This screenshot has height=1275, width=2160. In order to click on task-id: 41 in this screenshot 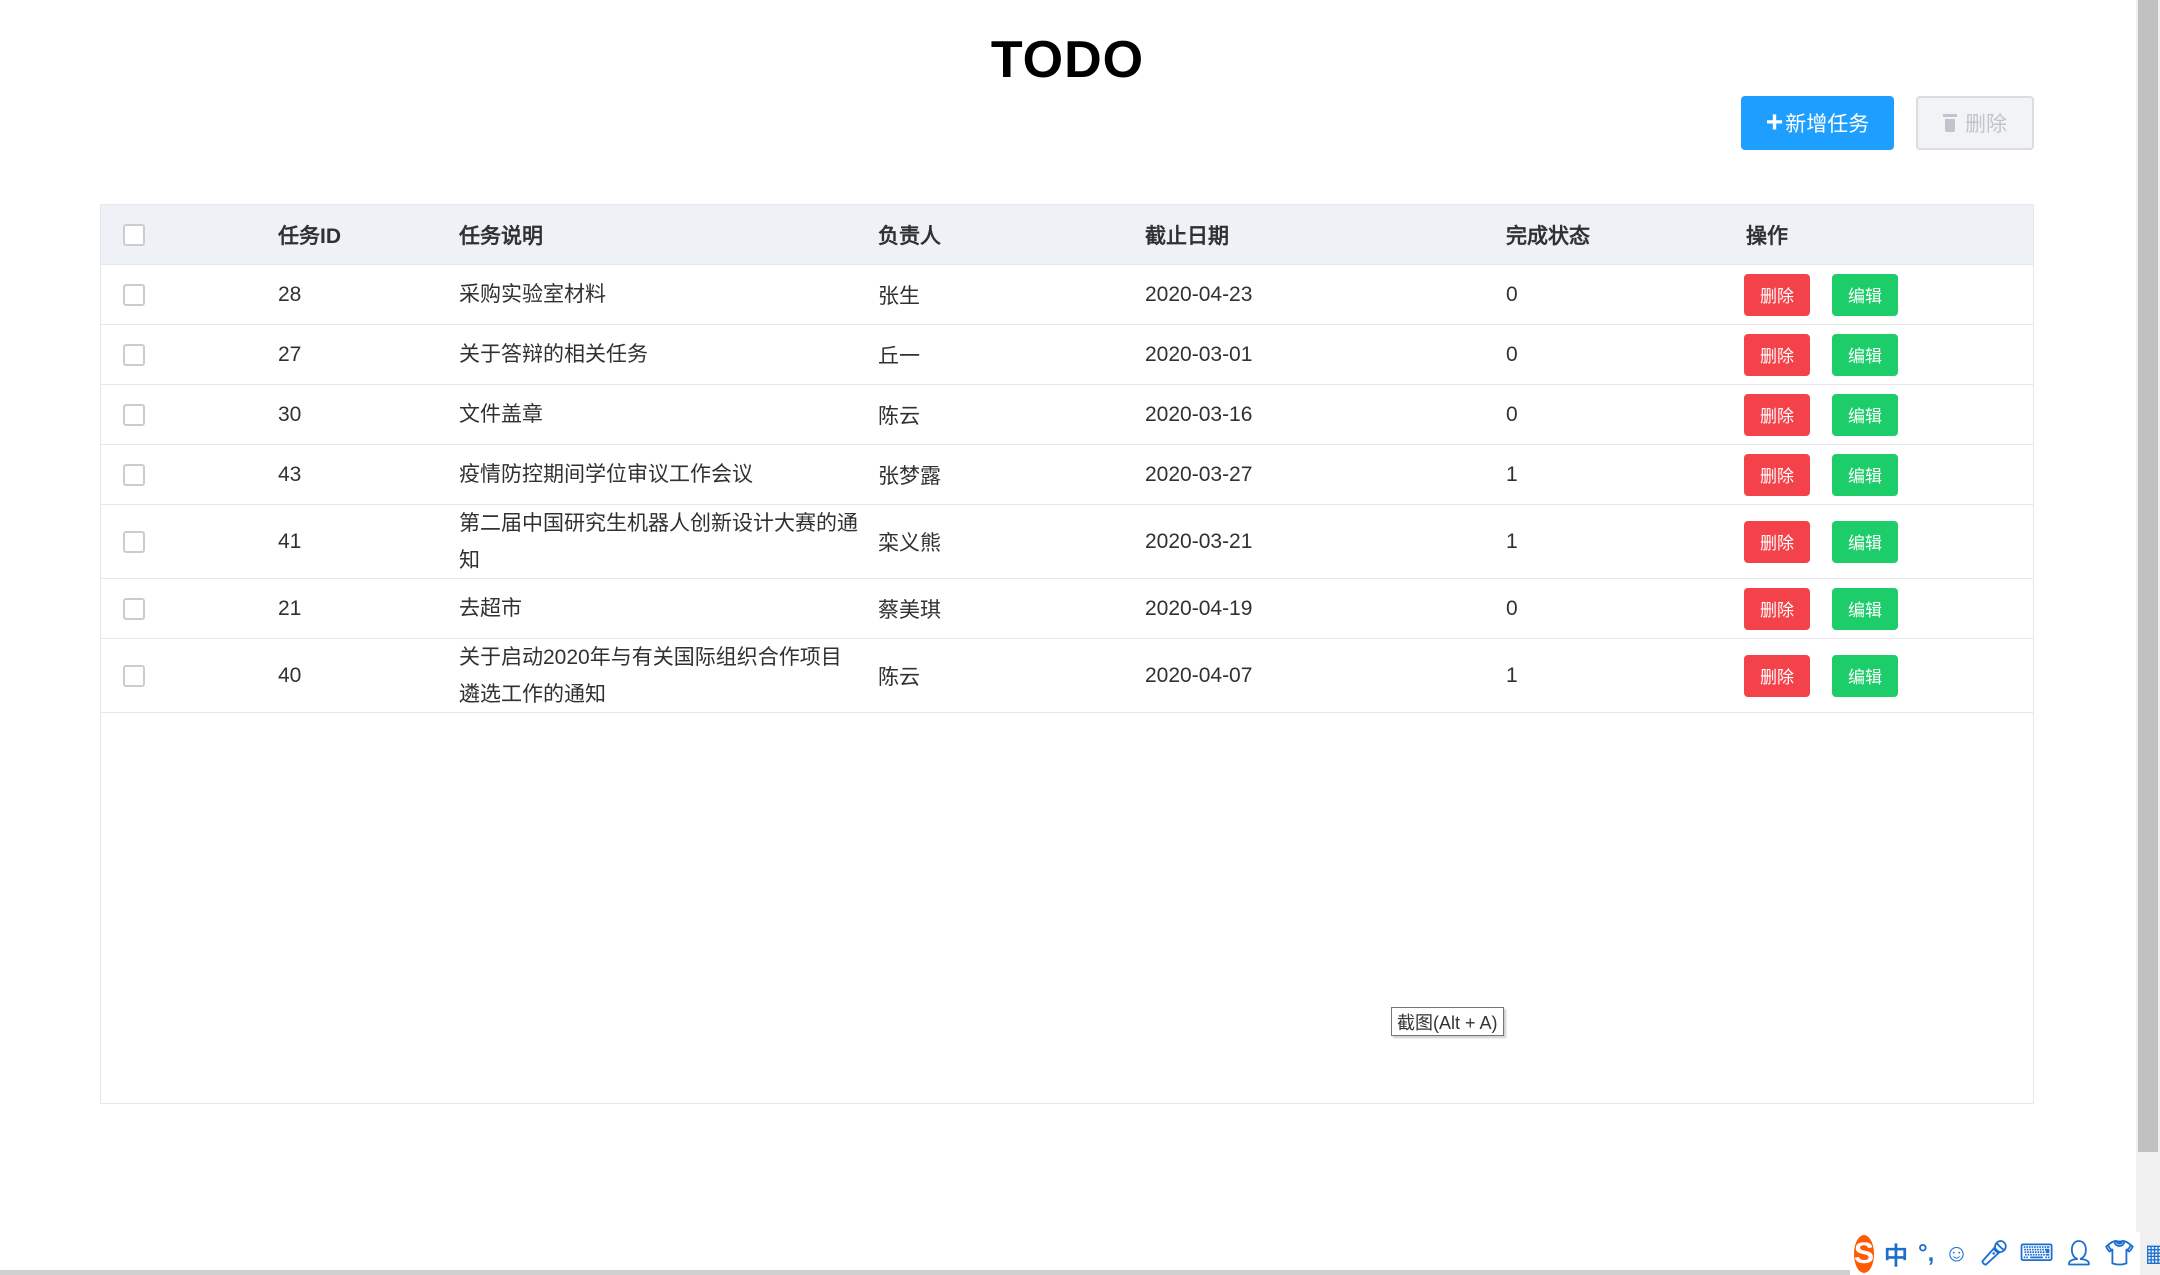, I will do `click(290, 541)`.